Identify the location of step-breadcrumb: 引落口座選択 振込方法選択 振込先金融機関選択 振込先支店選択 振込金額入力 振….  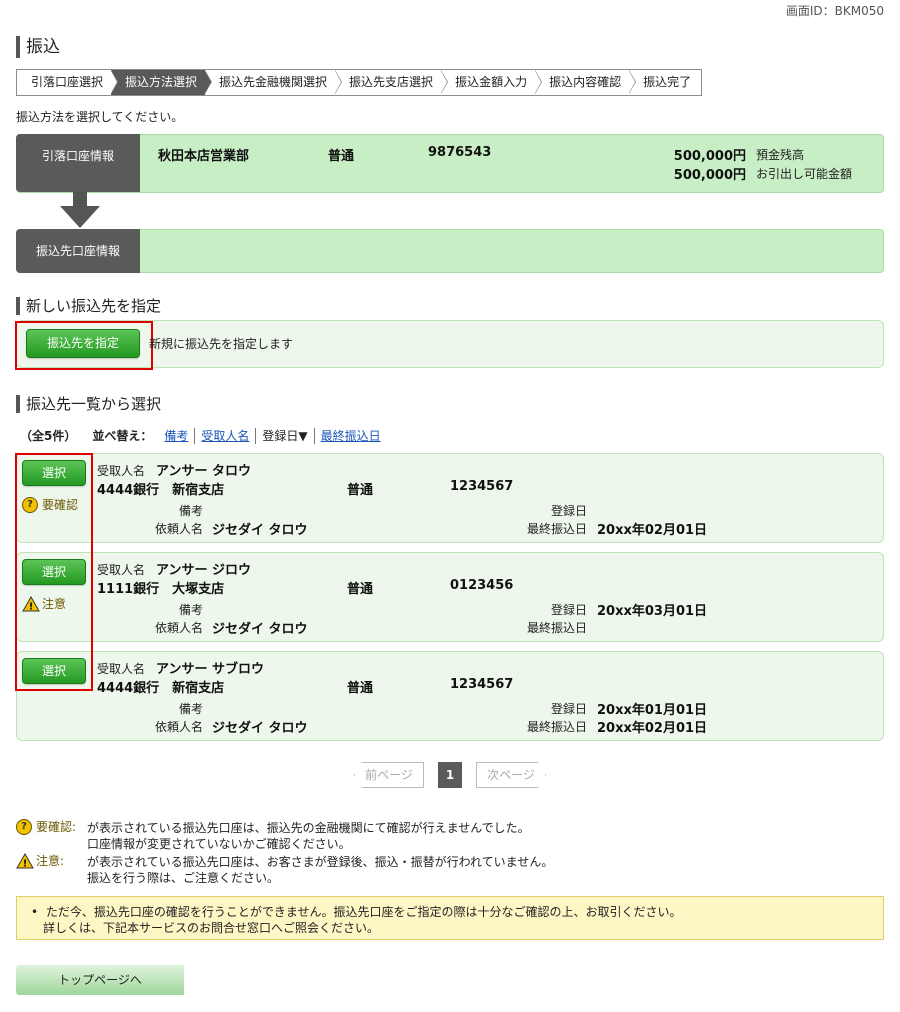
(359, 82).